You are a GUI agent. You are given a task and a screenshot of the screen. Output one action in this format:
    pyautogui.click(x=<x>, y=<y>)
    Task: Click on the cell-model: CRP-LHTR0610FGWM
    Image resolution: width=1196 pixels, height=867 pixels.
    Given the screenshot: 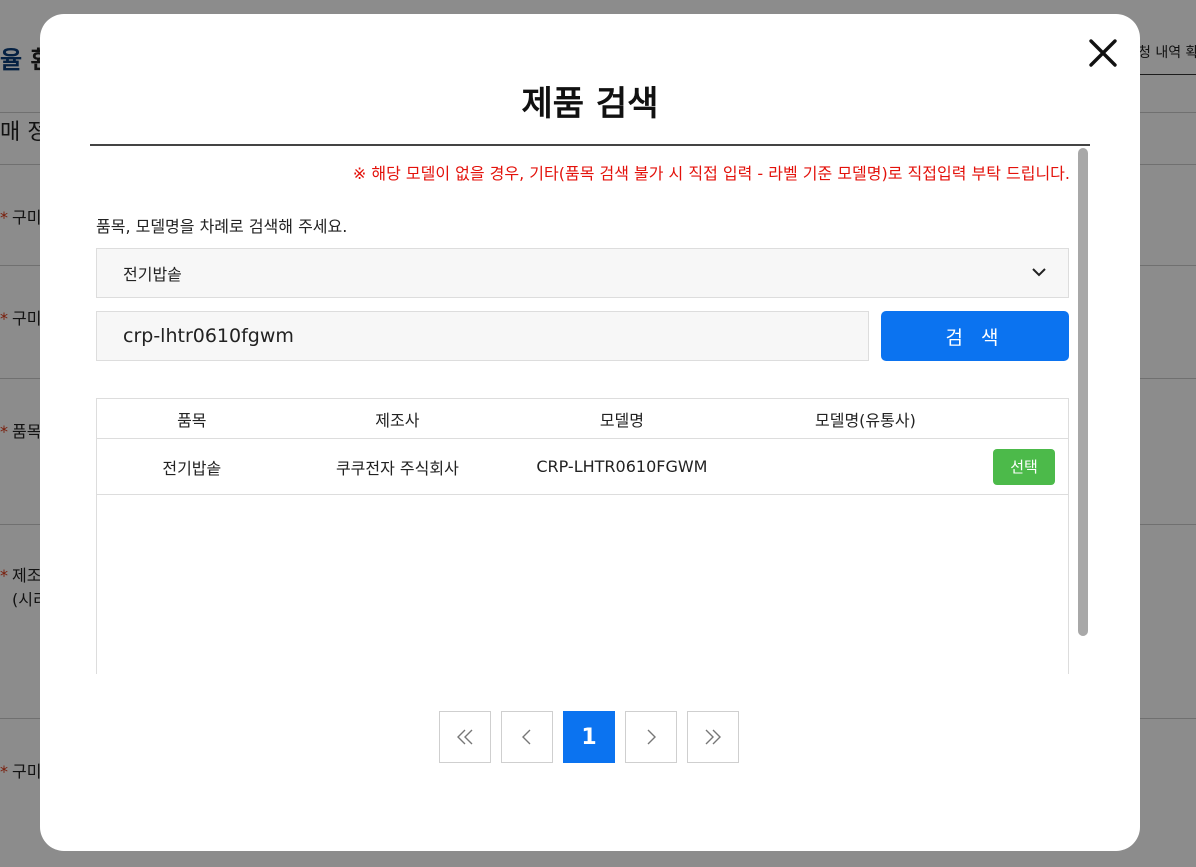 What is the action you would take?
    pyautogui.click(x=622, y=466)
    